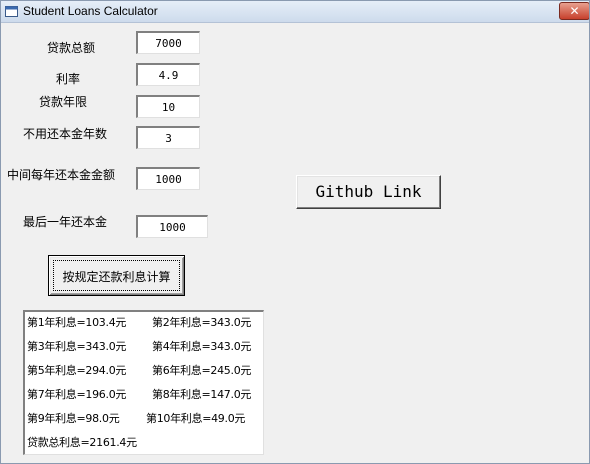 The image size is (590, 464). I want to click on final-payment-input, so click(172, 226).